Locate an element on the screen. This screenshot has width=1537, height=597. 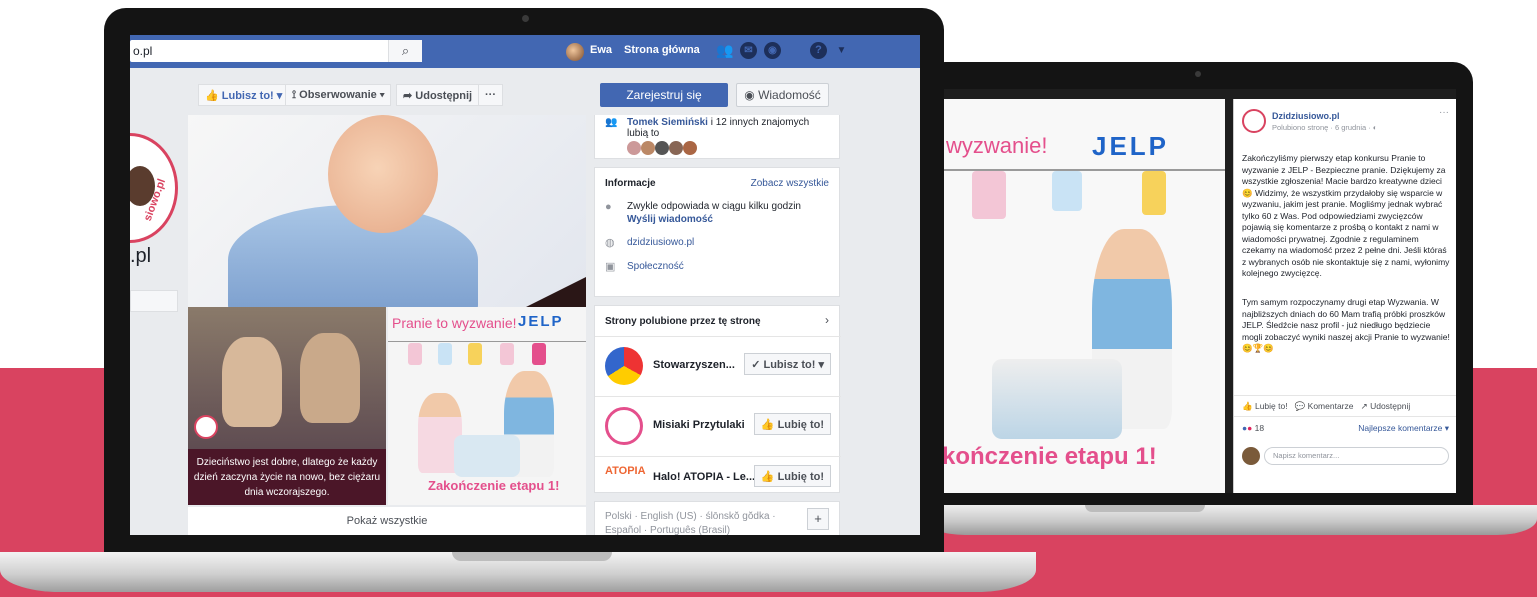
share-icon: ➦ is located at coordinates (408, 96).